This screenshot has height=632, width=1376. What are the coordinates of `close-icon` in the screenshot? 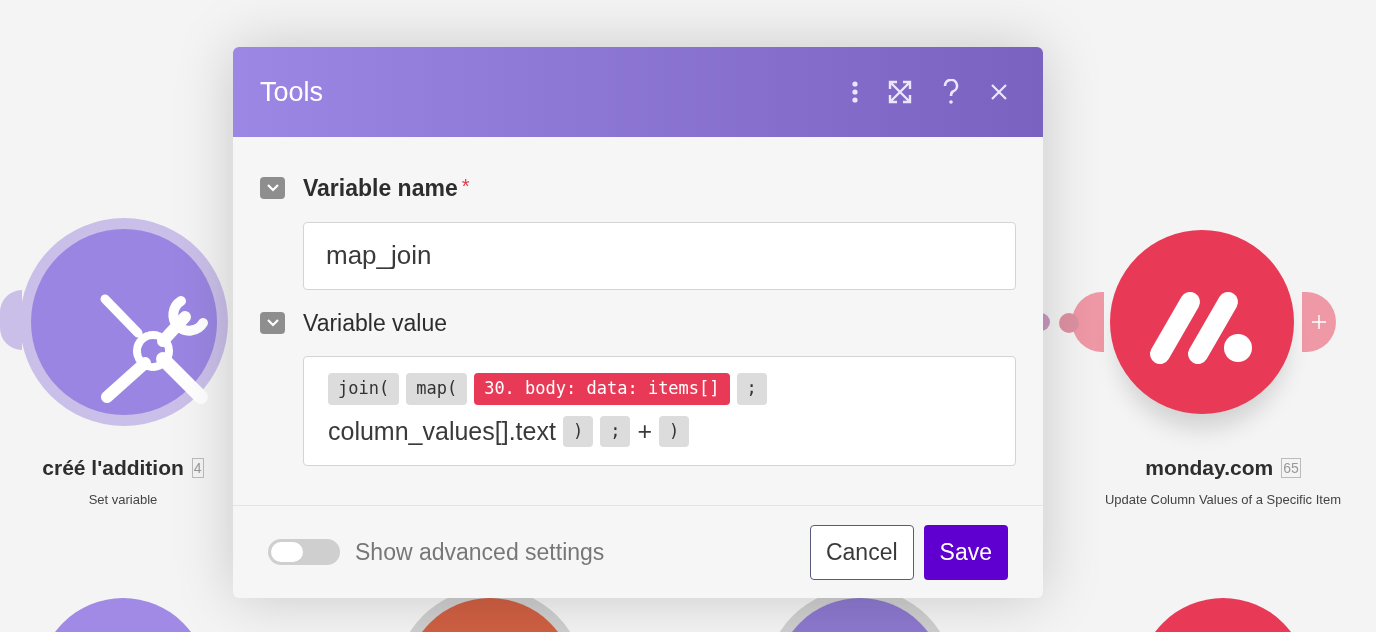 It's located at (999, 92).